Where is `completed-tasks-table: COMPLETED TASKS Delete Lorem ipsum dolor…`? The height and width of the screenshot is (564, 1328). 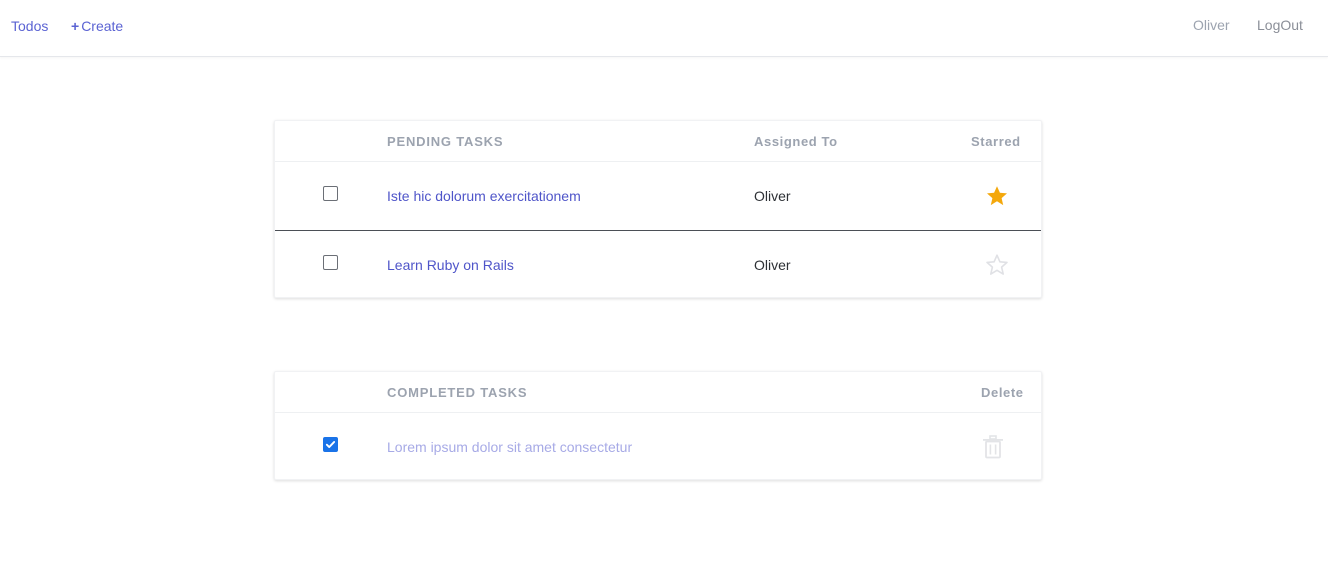 completed-tasks-table: COMPLETED TASKS Delete Lorem ipsum dolor… is located at coordinates (658, 425).